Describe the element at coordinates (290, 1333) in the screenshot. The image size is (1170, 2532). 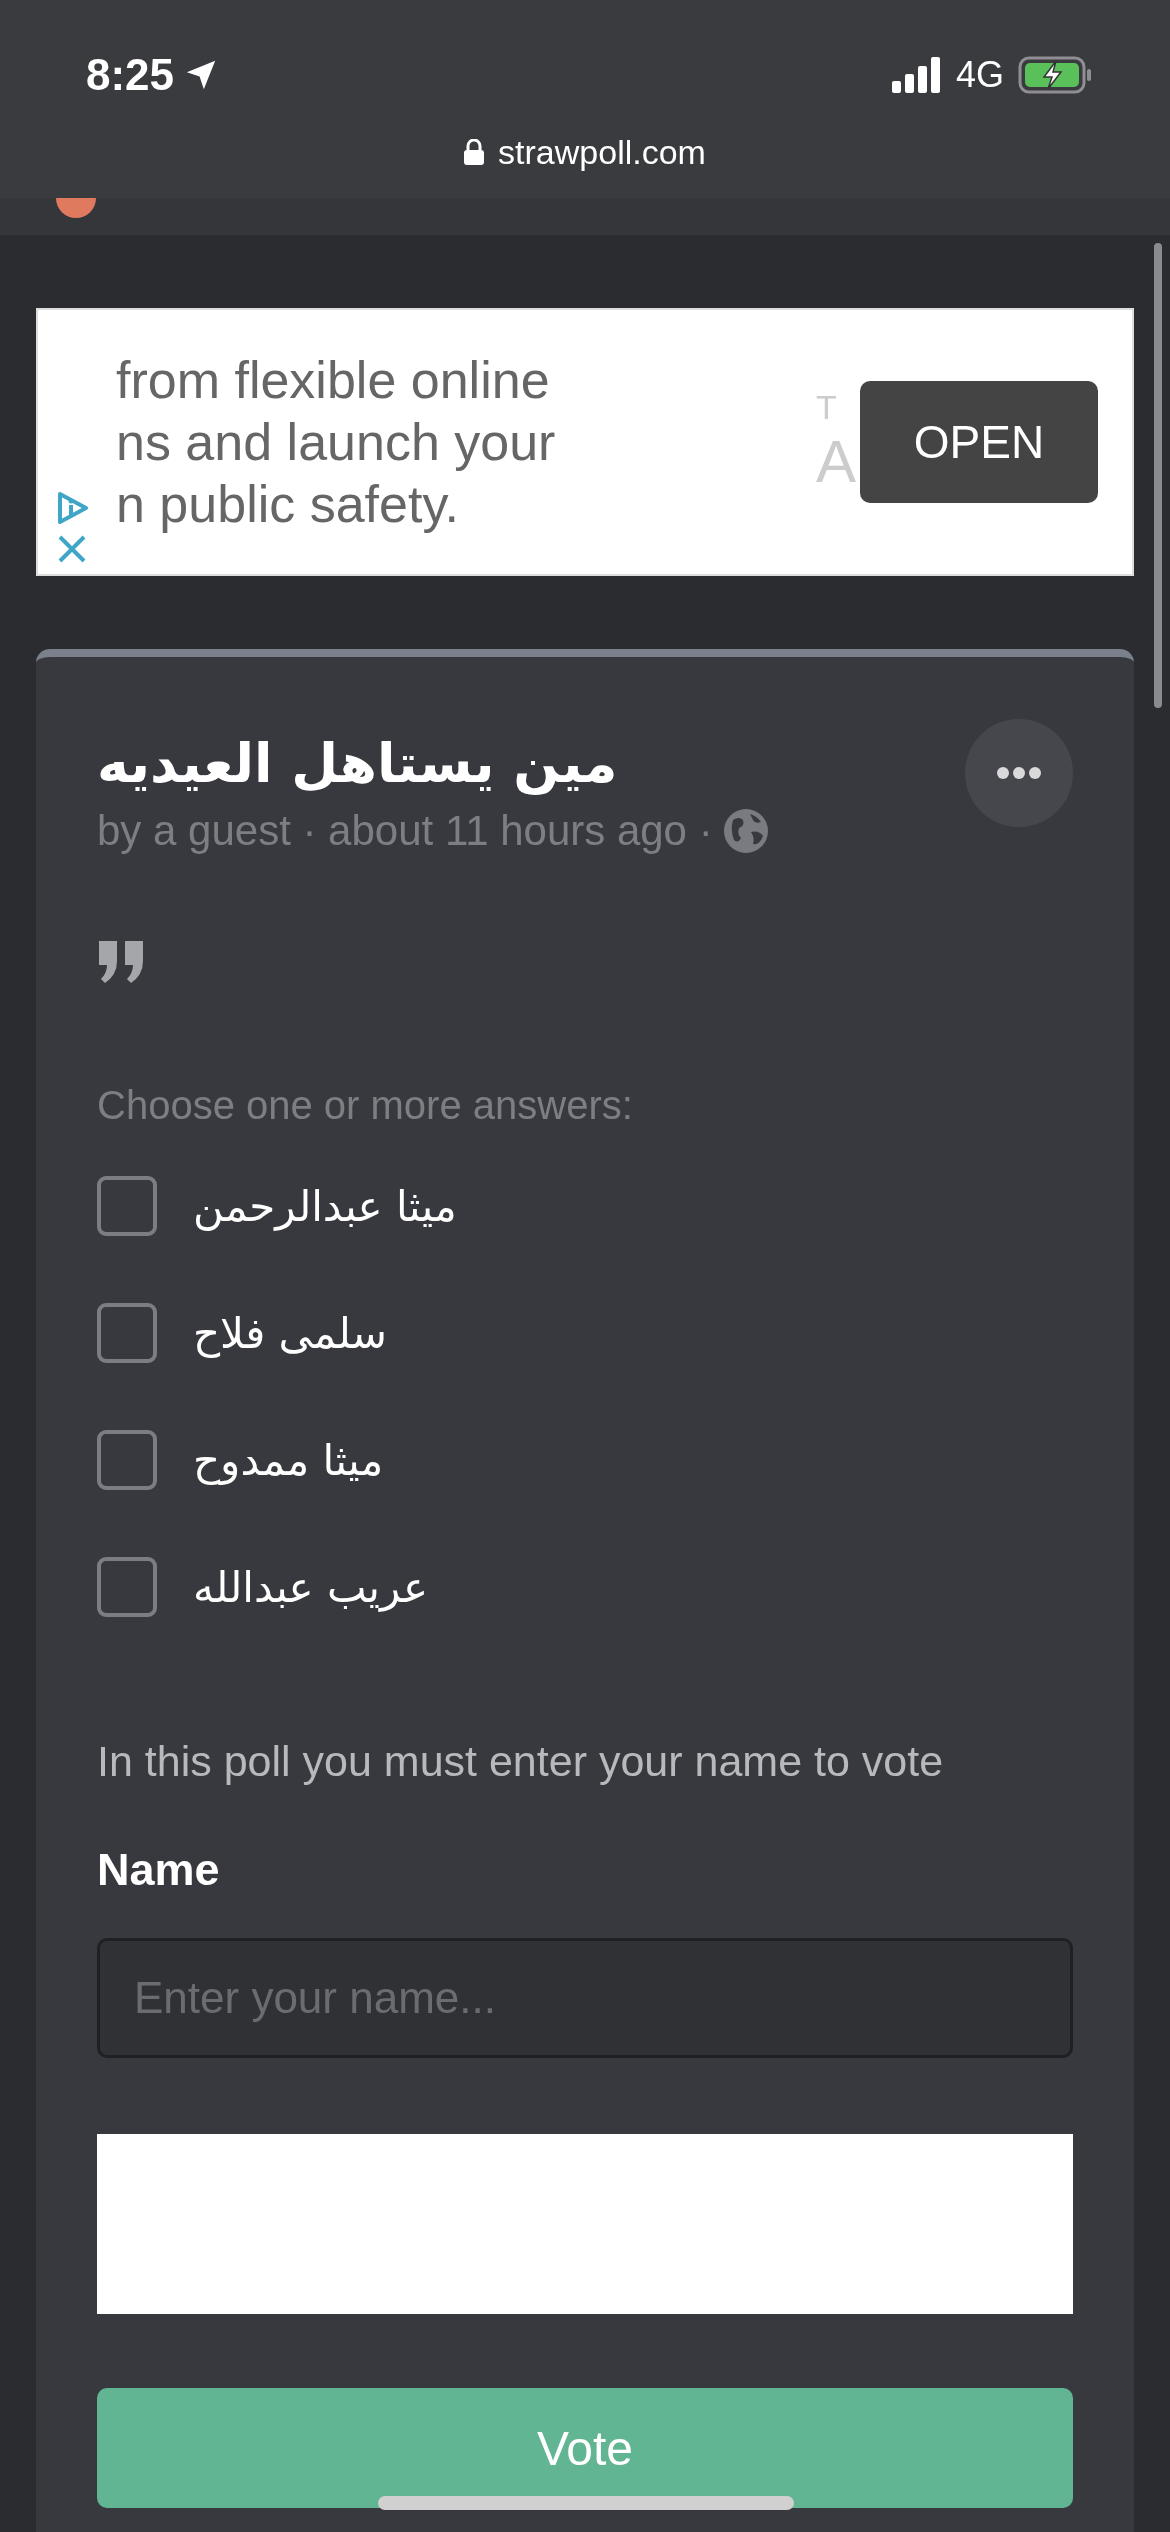
I see `option-label: سلمى فلاح` at that location.